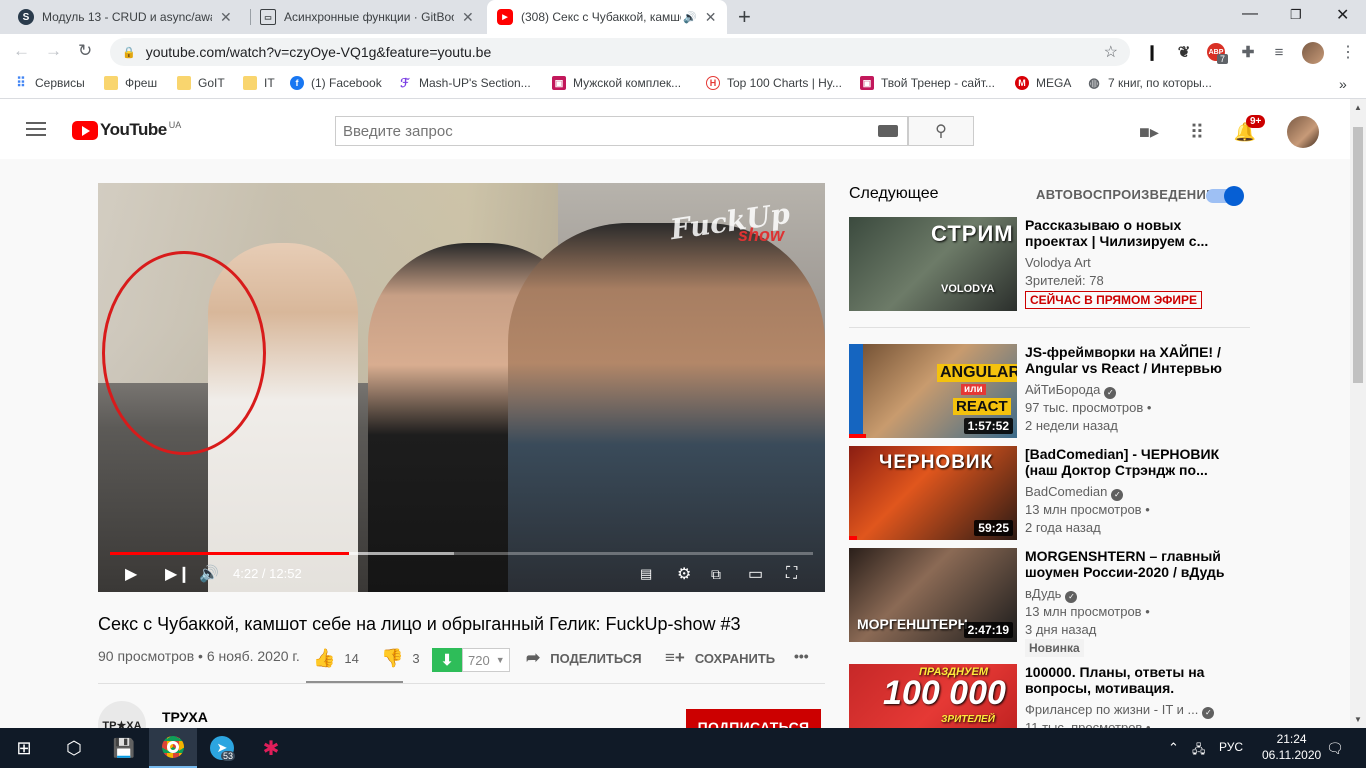  I want to click on autoplay-toggle, so click(1225, 196).